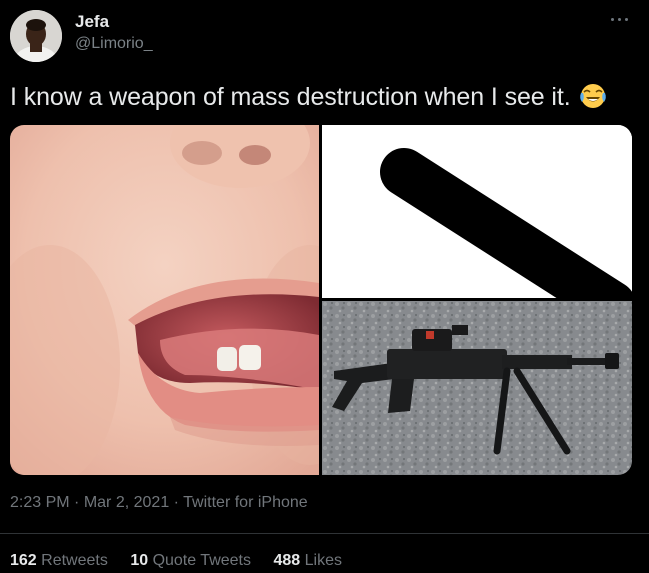  What do you see at coordinates (139, 560) in the screenshot?
I see `quote-tweets-count: 10` at bounding box center [139, 560].